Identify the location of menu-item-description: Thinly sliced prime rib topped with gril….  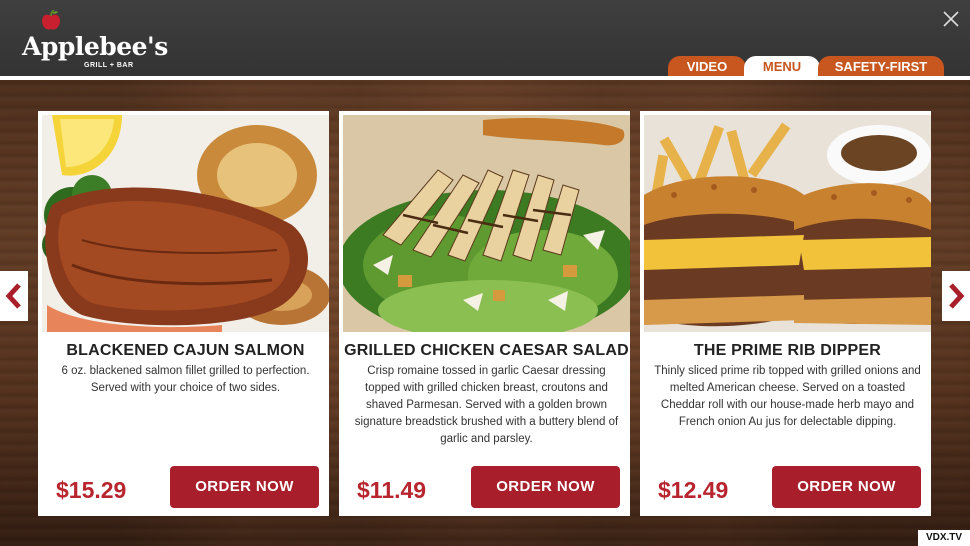
(787, 396).